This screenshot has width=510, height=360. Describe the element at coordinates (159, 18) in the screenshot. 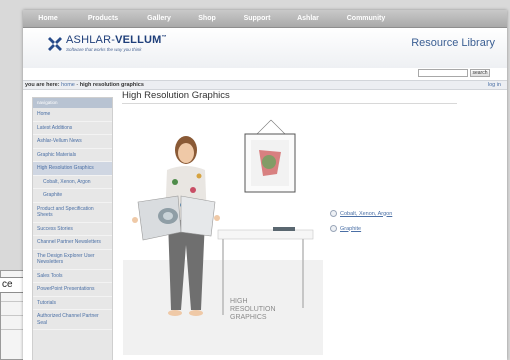

I see `nav-item-gallery: Gallery` at that location.